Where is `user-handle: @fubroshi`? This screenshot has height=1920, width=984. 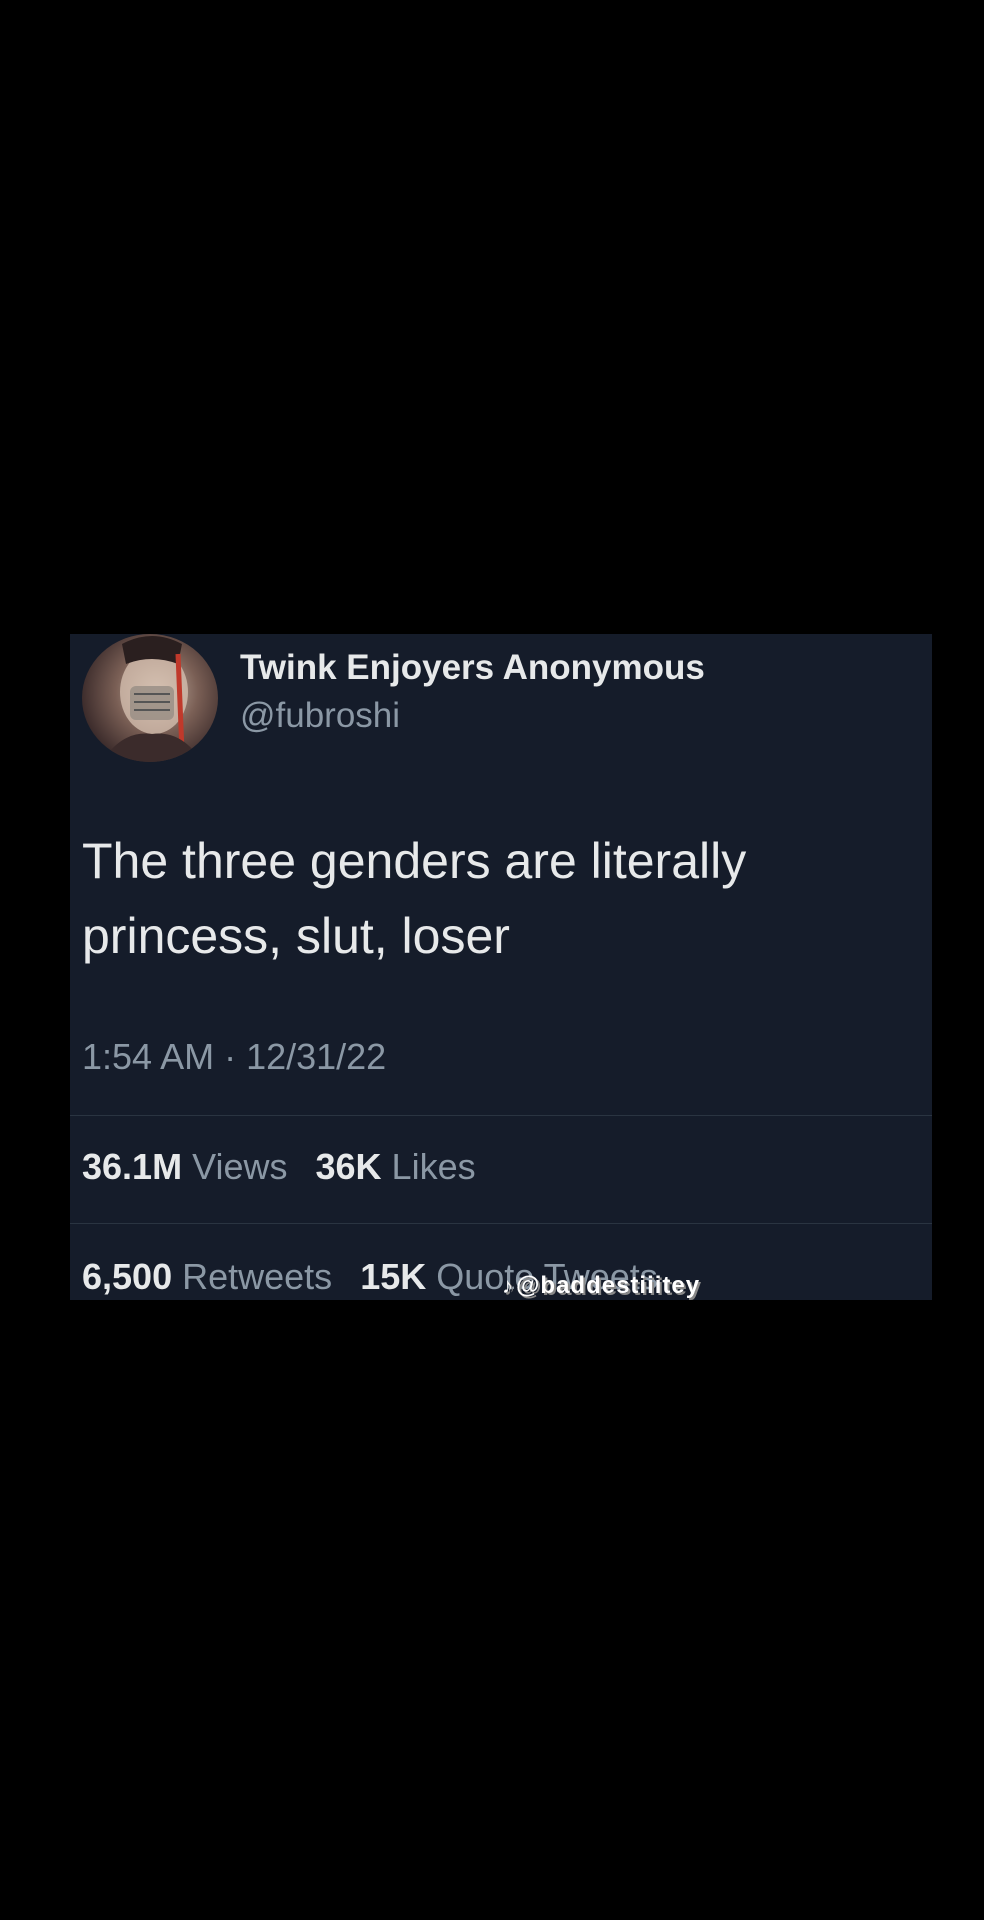 user-handle: @fubroshi is located at coordinates (320, 716).